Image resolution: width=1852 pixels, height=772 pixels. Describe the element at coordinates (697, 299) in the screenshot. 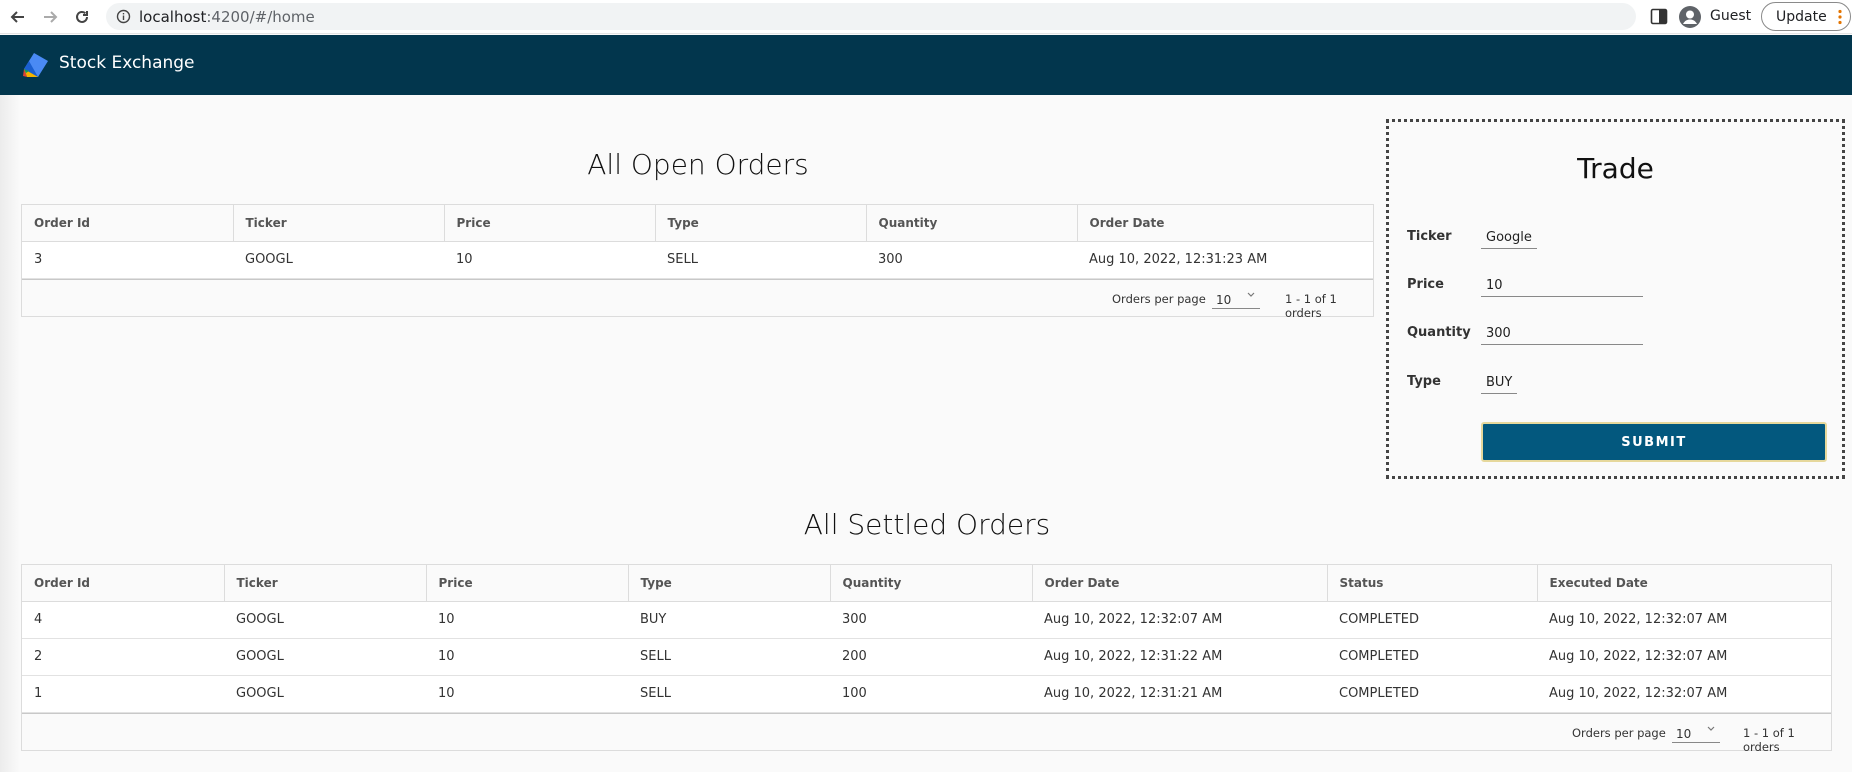

I see `open-orders-paginator: Orders per page 10 1 - 1 of 1 orders` at that location.